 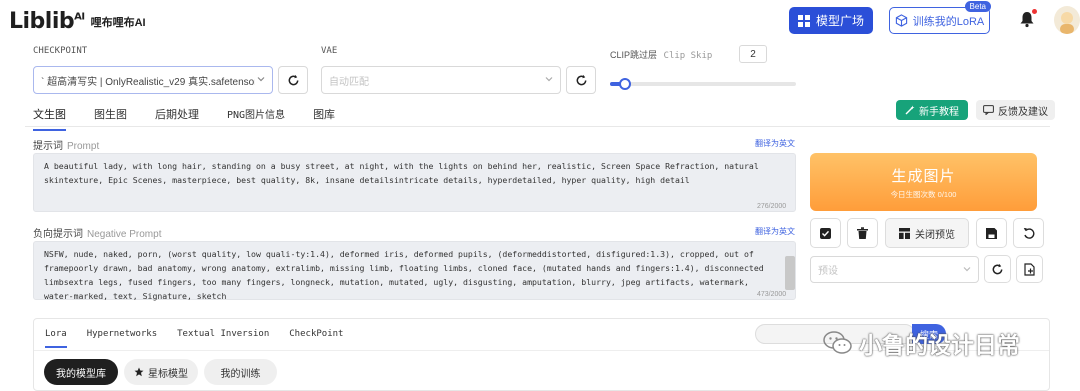 What do you see at coordinates (47, 21) in the screenshot?
I see `logo-text: LiblibAI` at bounding box center [47, 21].